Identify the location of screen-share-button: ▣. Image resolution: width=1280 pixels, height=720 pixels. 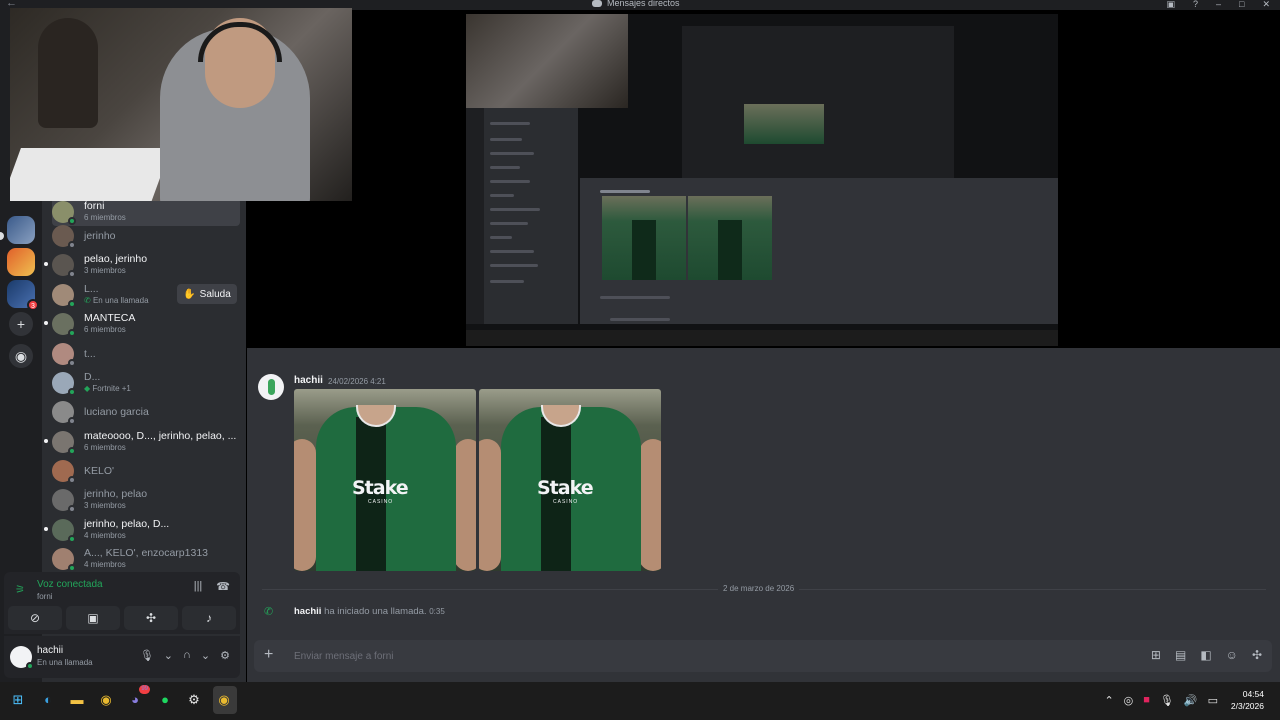
(93, 618).